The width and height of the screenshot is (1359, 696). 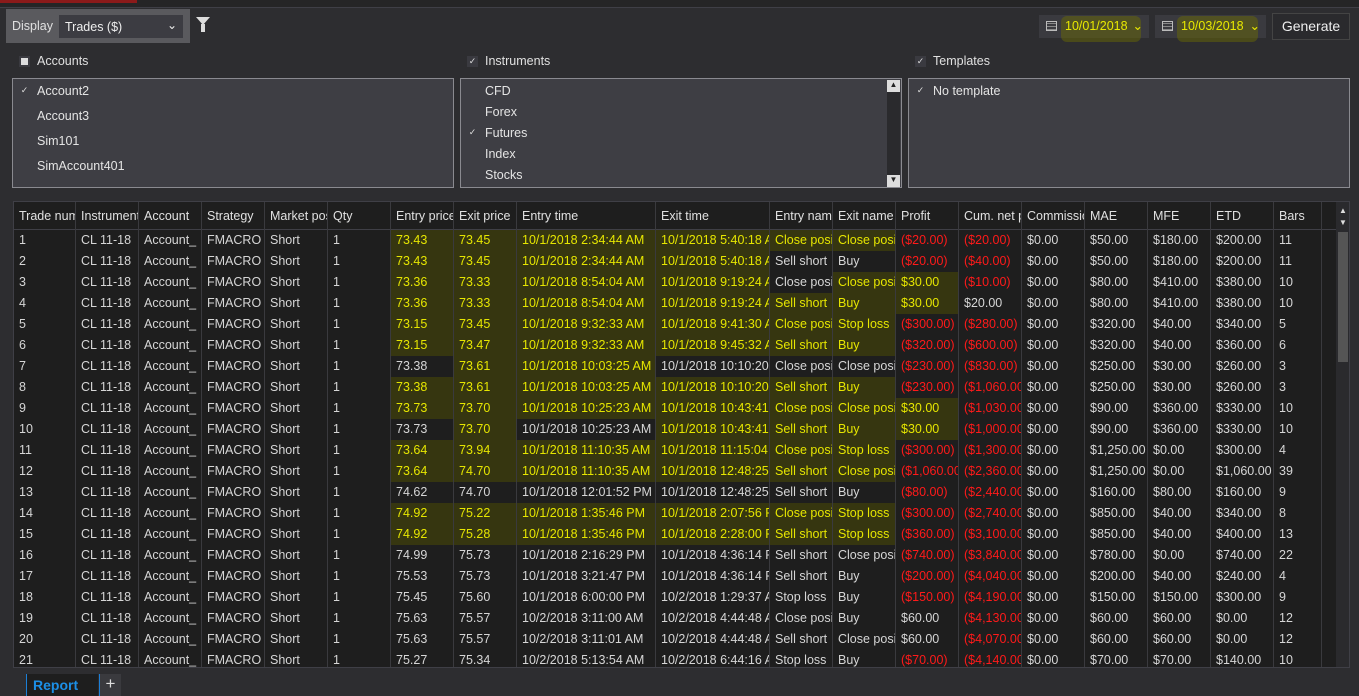 What do you see at coordinates (233, 492) in the screenshot?
I see `cell-strategy: FMACRO` at bounding box center [233, 492].